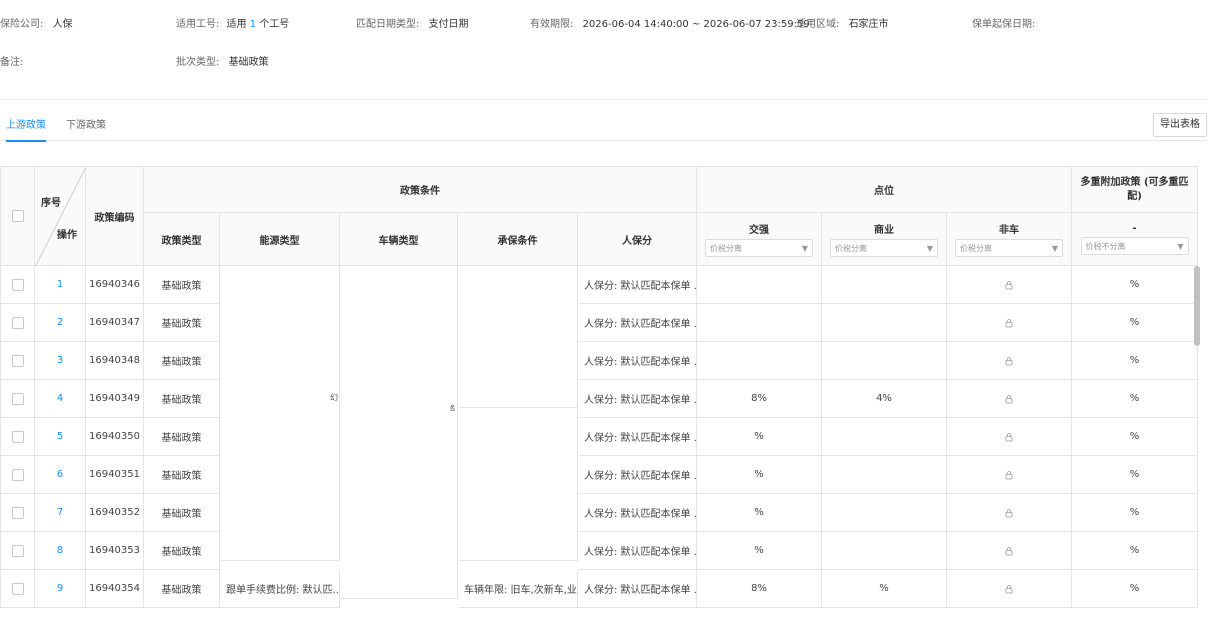  Describe the element at coordinates (198, 24) in the screenshot. I see `workno-label: 适用工号:` at that location.